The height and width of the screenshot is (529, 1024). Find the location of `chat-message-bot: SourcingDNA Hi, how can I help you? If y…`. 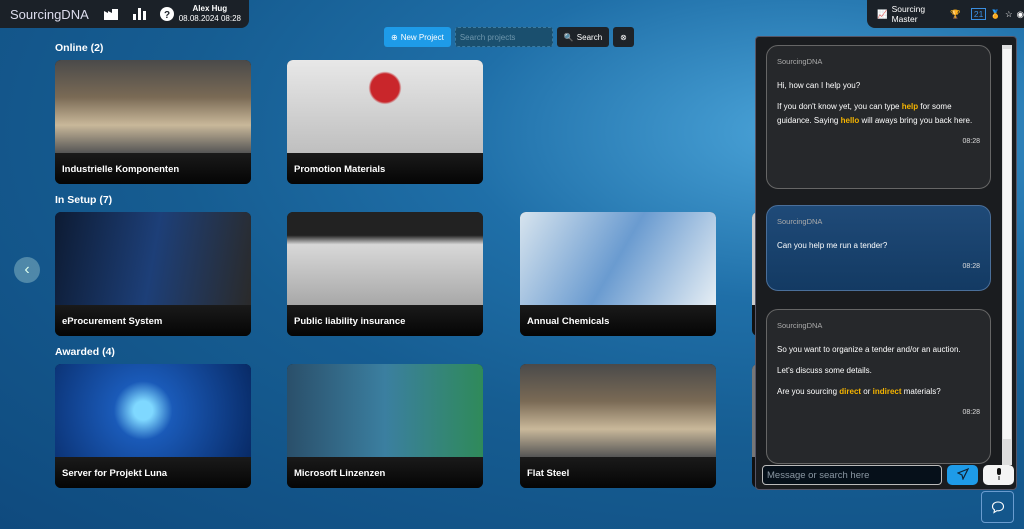

chat-message-bot: SourcingDNA Hi, how can I help you? If y… is located at coordinates (878, 117).